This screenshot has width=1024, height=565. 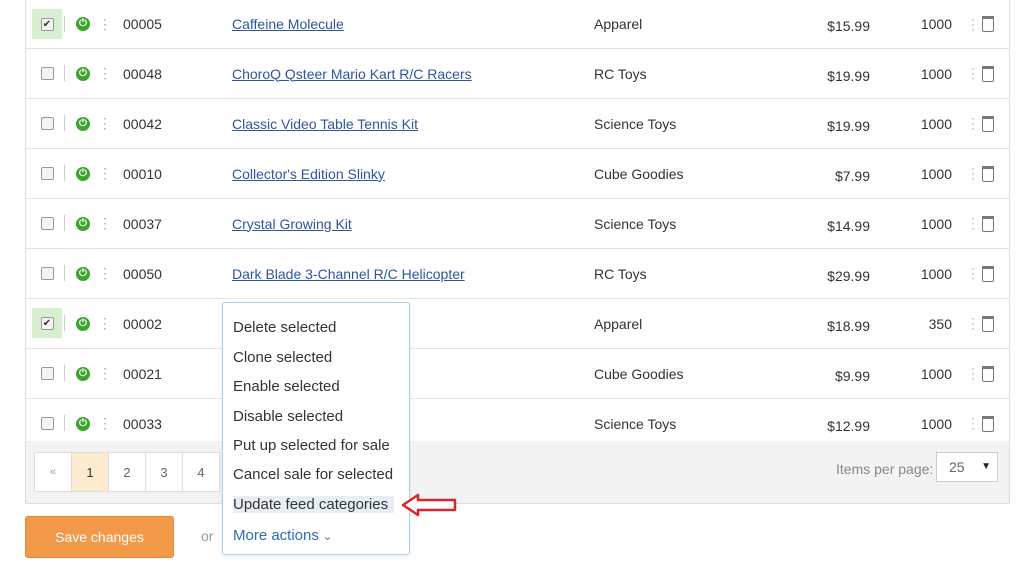 What do you see at coordinates (53, 472) in the screenshot?
I see `pagination-prev: «` at bounding box center [53, 472].